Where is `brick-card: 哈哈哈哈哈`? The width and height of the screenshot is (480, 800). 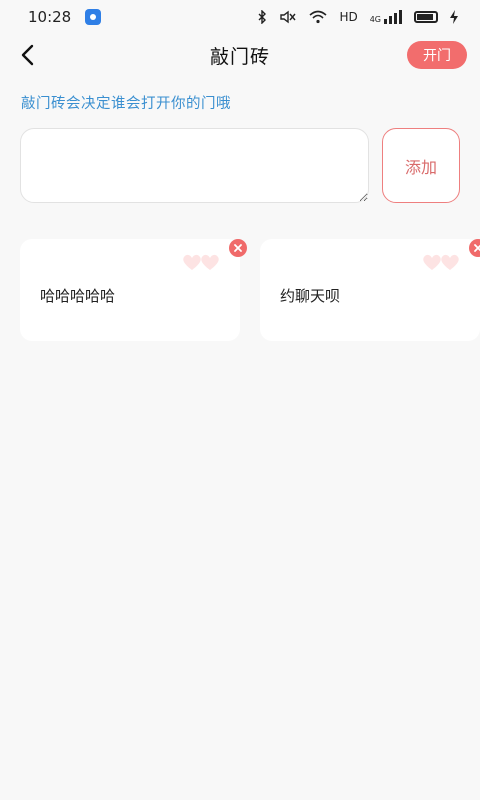 brick-card: 哈哈哈哈哈 is located at coordinates (133, 290).